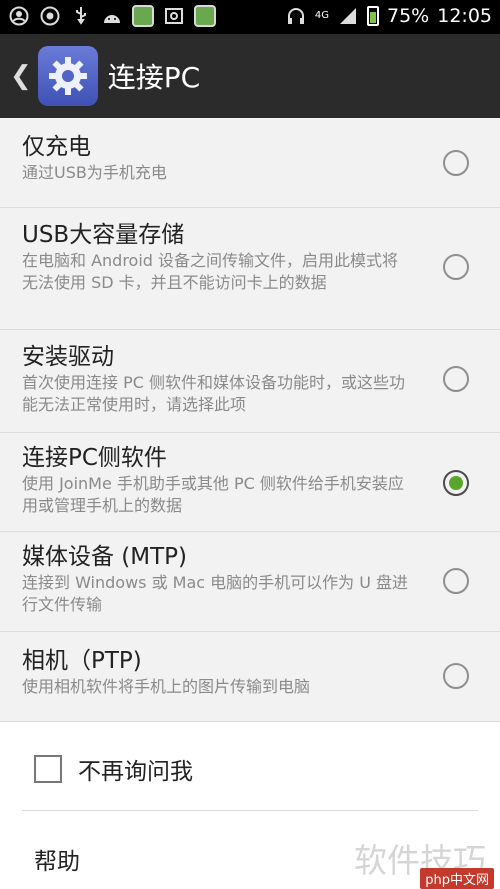  I want to click on option-title: 连接PC侧软件, so click(94, 458).